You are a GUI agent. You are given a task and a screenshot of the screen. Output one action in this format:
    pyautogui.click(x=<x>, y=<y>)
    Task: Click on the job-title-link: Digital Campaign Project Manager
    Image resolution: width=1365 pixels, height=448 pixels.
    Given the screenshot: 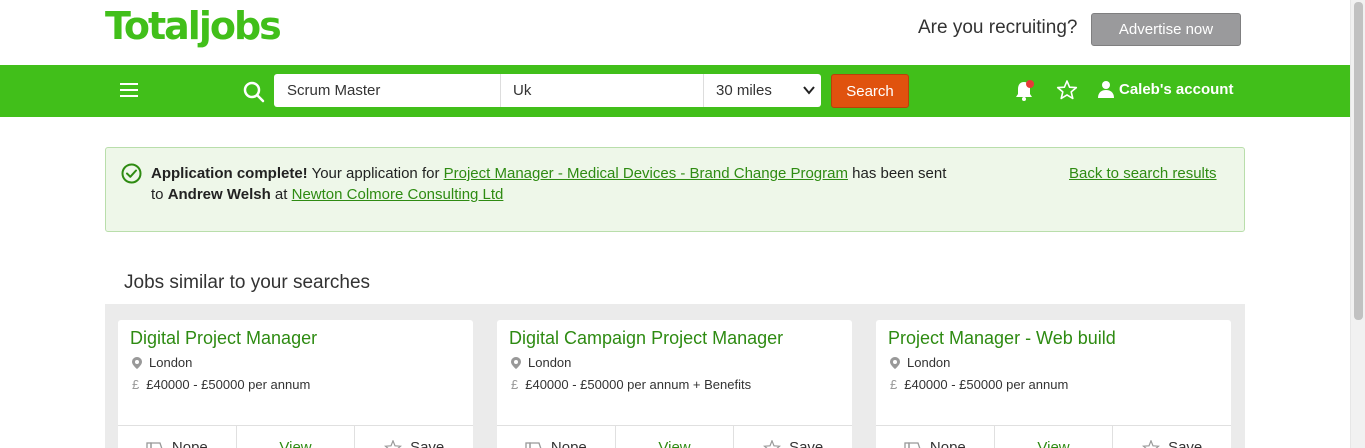 What is the action you would take?
    pyautogui.click(x=646, y=338)
    